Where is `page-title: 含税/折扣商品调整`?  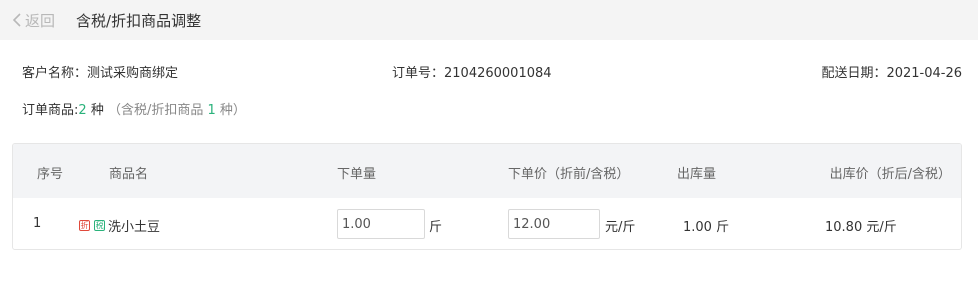
page-title: 含税/折扣商品调整 is located at coordinates (139, 20).